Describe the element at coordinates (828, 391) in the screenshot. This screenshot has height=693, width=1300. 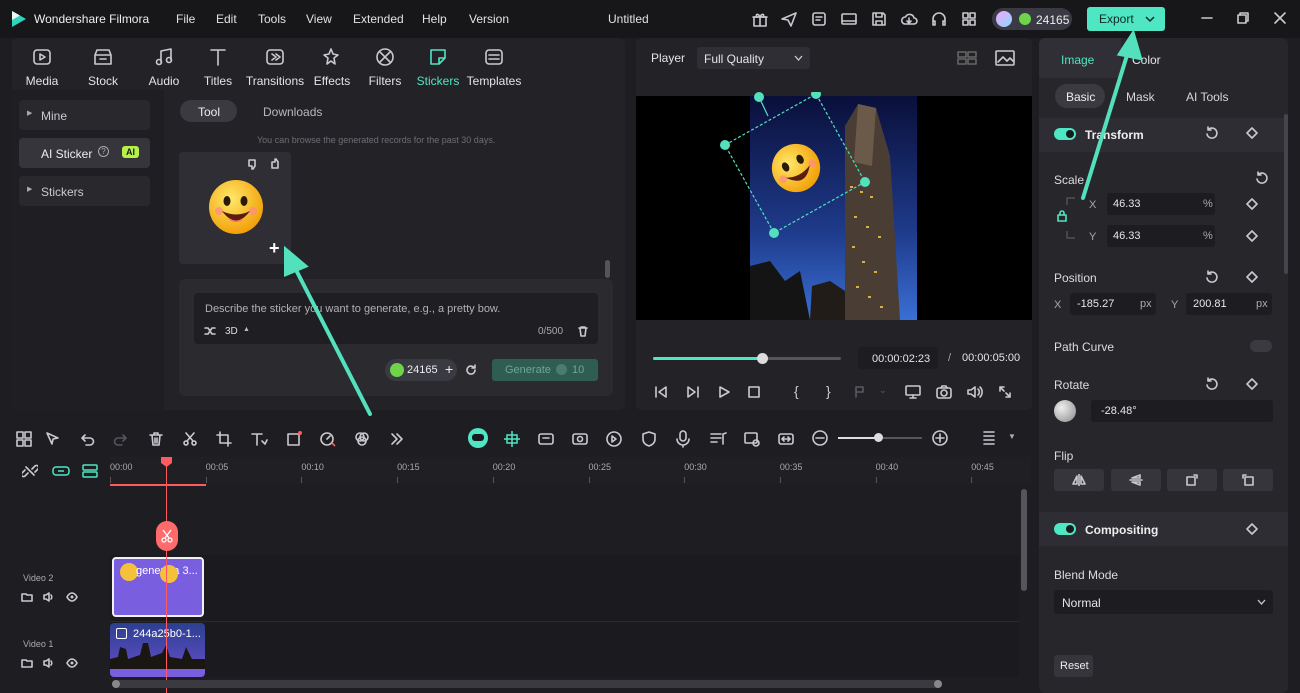
I see `mark-out-icon: }` at that location.